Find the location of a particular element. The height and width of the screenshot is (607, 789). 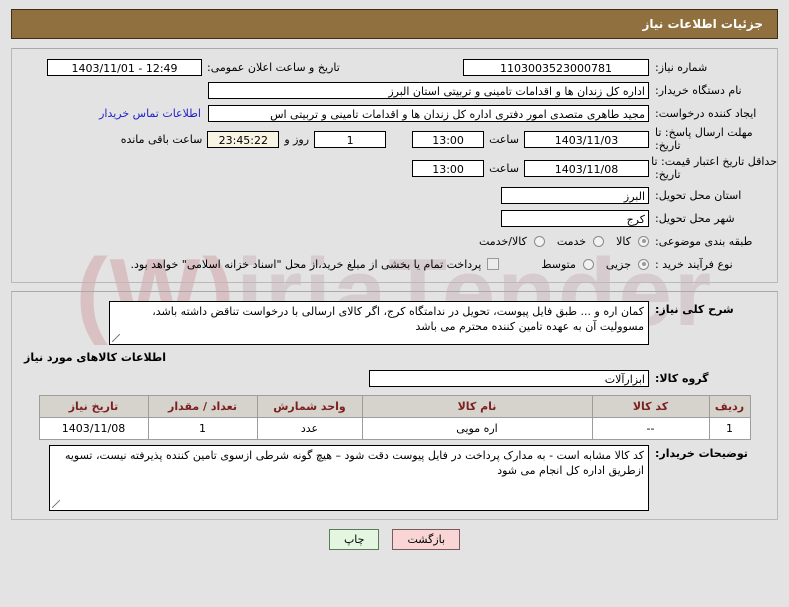

response-deadline-label-l2: تاریخ: is located at coordinates (668, 145).